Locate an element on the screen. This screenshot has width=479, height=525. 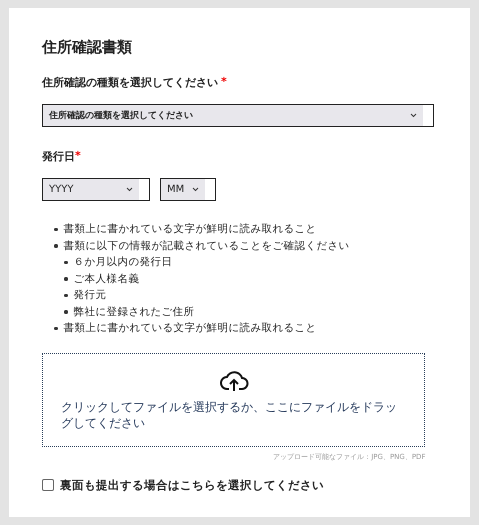
requirement-text: 書類に以下の情報が記載されていることをご確認ください is located at coordinates (207, 246).